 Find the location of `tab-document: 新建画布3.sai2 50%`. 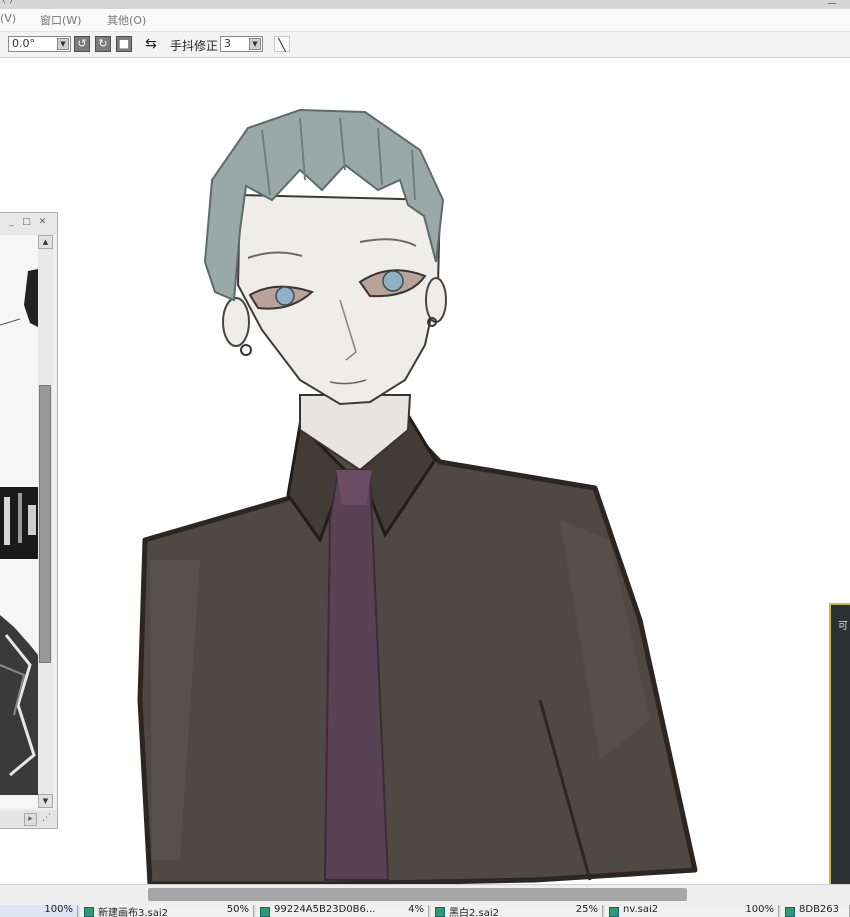

tab-document: 新建画布3.sai2 50% is located at coordinates (167, 911).